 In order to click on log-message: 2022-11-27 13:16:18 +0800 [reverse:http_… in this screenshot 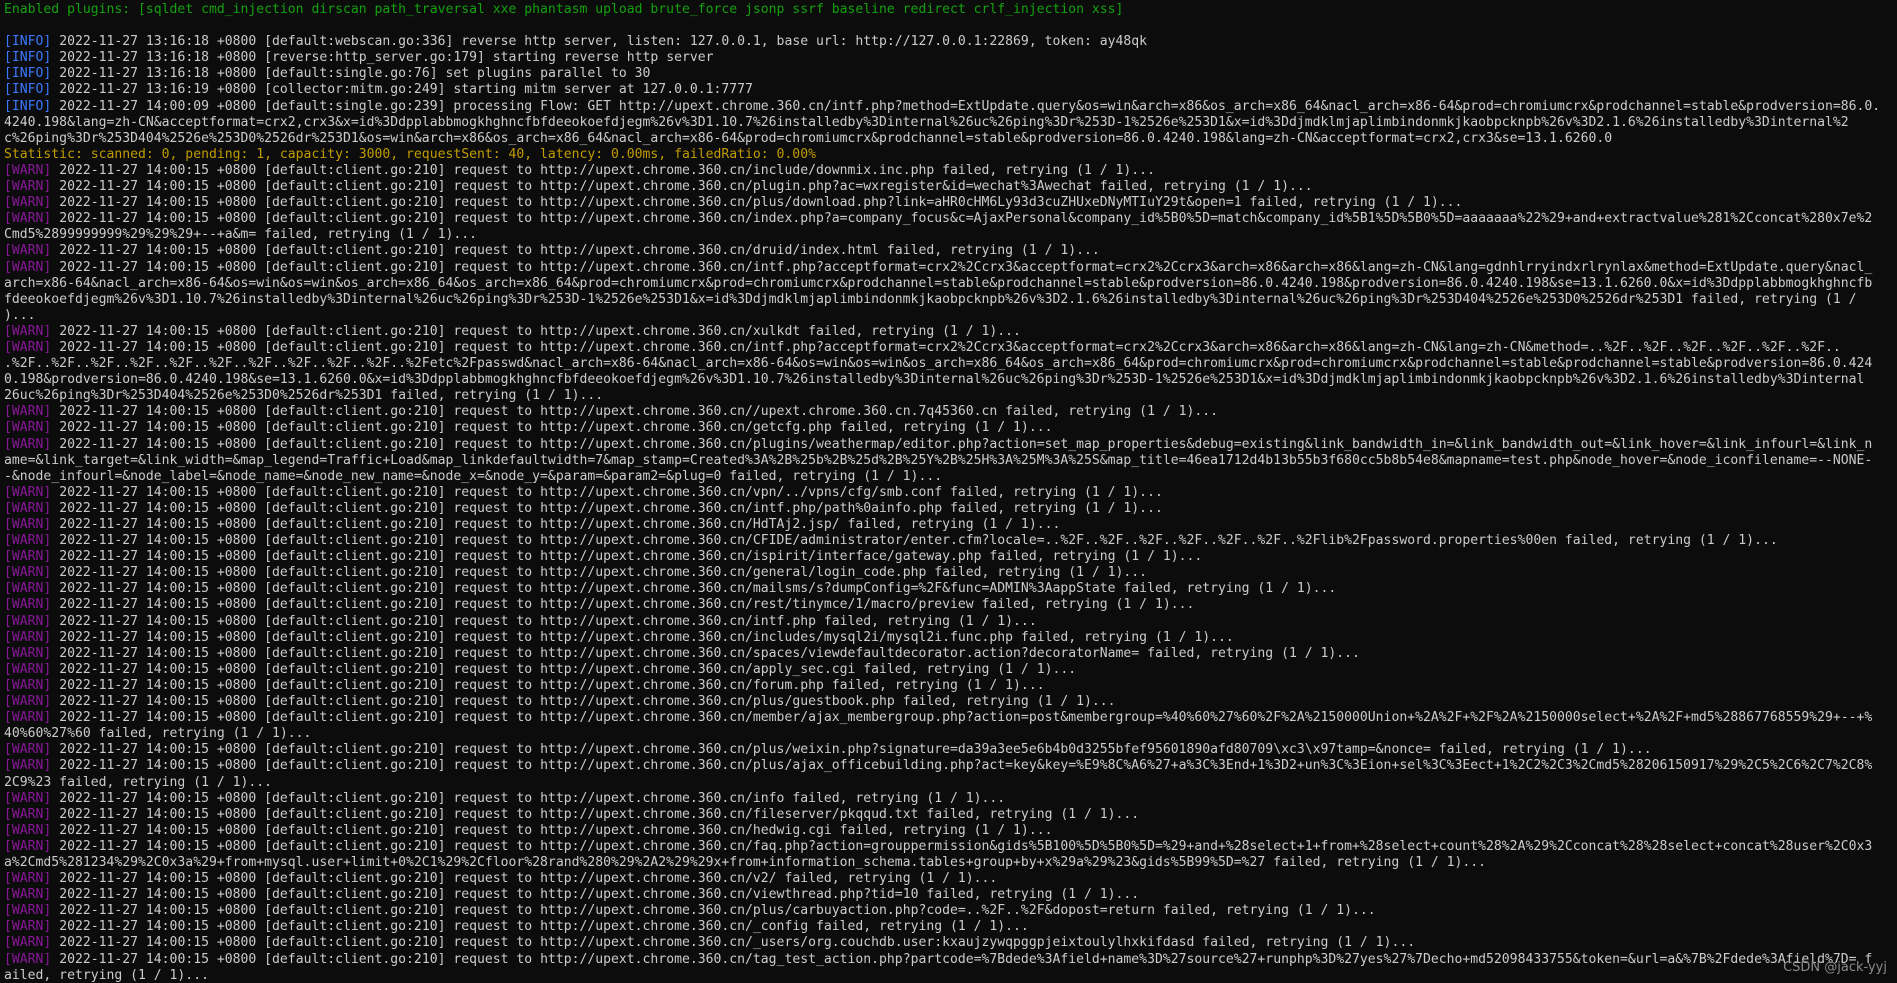, I will do `click(382, 58)`.